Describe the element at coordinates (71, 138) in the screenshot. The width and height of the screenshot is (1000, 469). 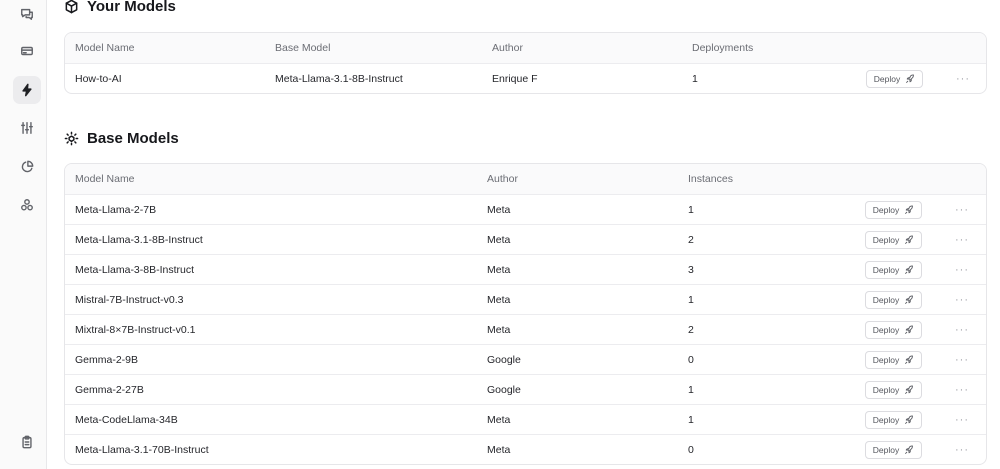
I see `dashed-box-icon` at that location.